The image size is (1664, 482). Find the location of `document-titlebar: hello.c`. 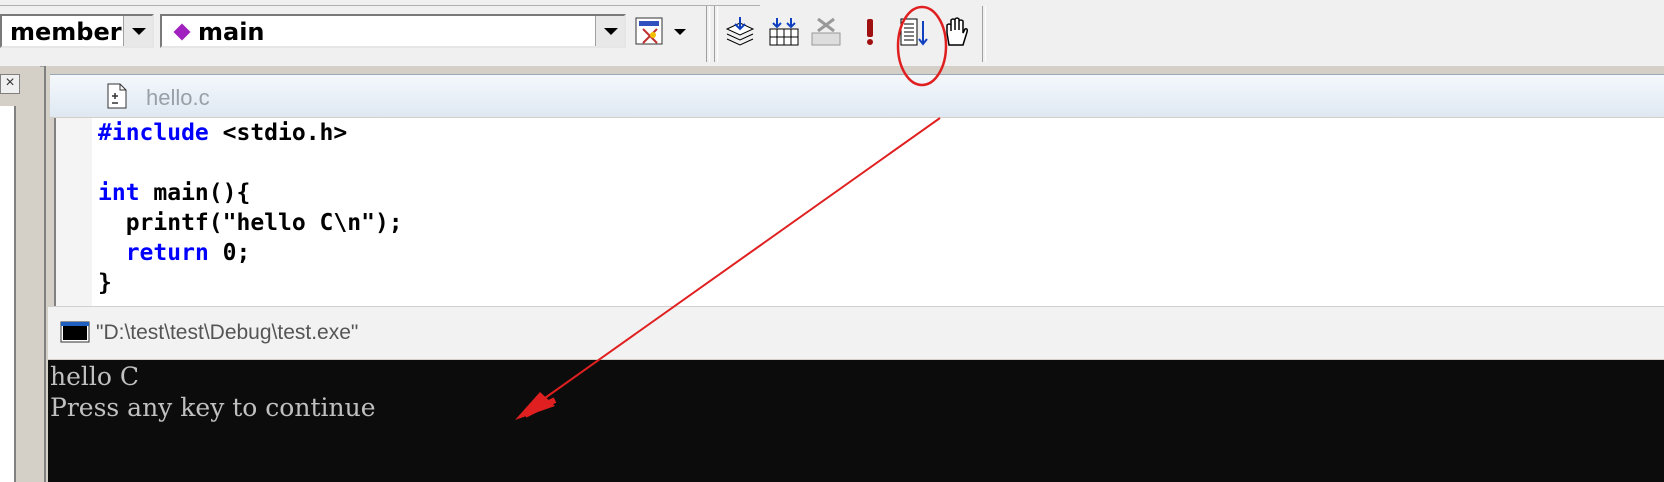

document-titlebar: hello.c is located at coordinates (857, 95).